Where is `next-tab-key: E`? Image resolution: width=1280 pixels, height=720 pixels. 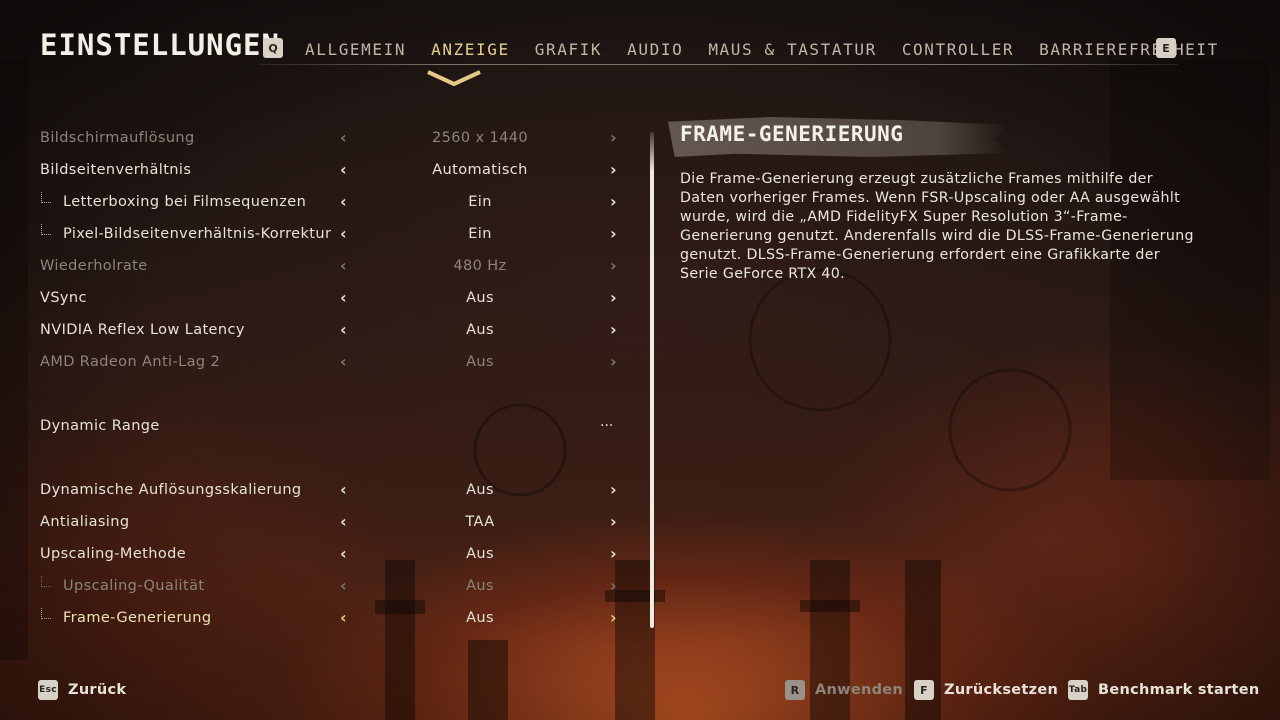 next-tab-key: E is located at coordinates (1166, 48).